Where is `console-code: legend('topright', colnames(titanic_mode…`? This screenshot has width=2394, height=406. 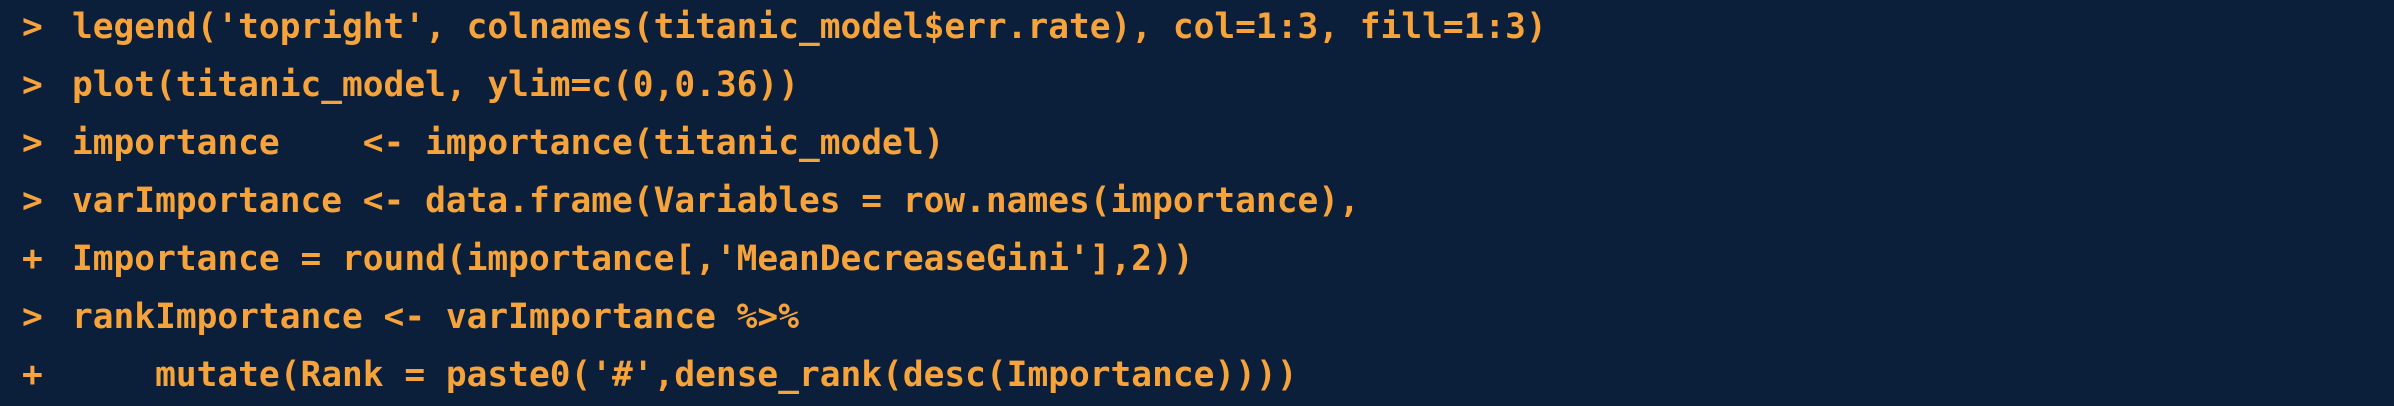 console-code: legend('topright', colnames(titanic_mode… is located at coordinates (809, 27).